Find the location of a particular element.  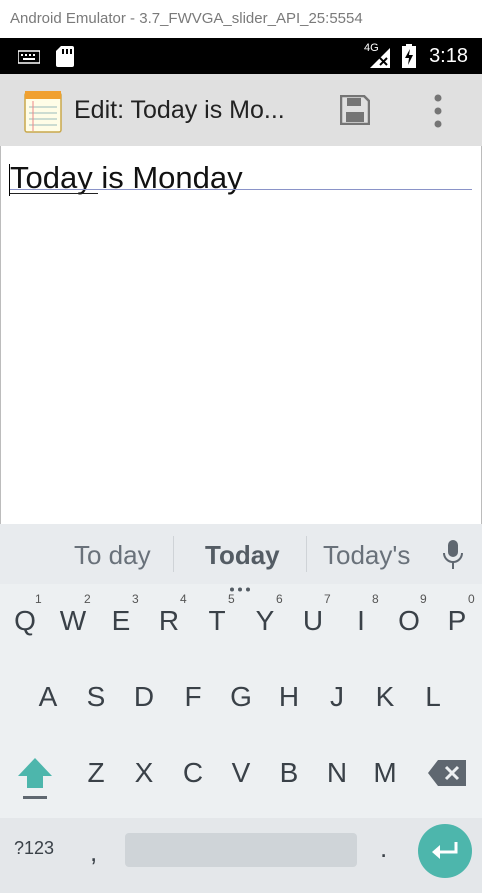

key-hint: 9 is located at coordinates (423, 599).